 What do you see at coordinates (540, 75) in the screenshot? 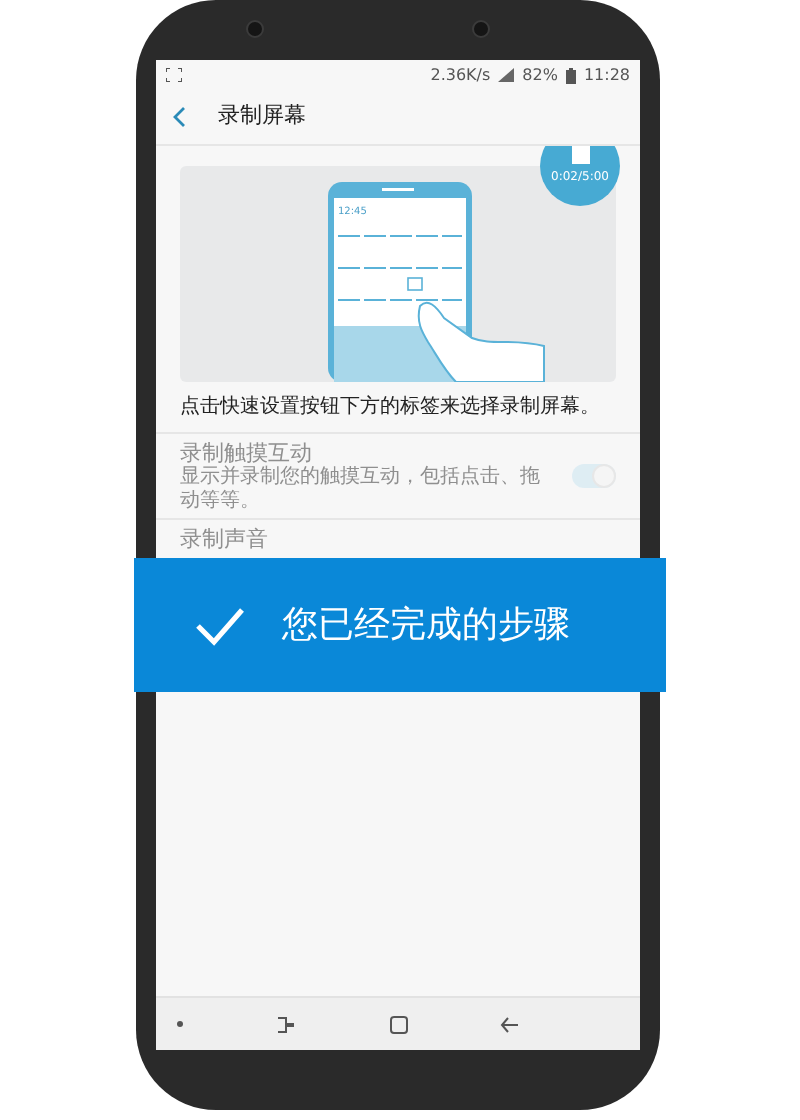
I see `battery-level: 82%` at bounding box center [540, 75].